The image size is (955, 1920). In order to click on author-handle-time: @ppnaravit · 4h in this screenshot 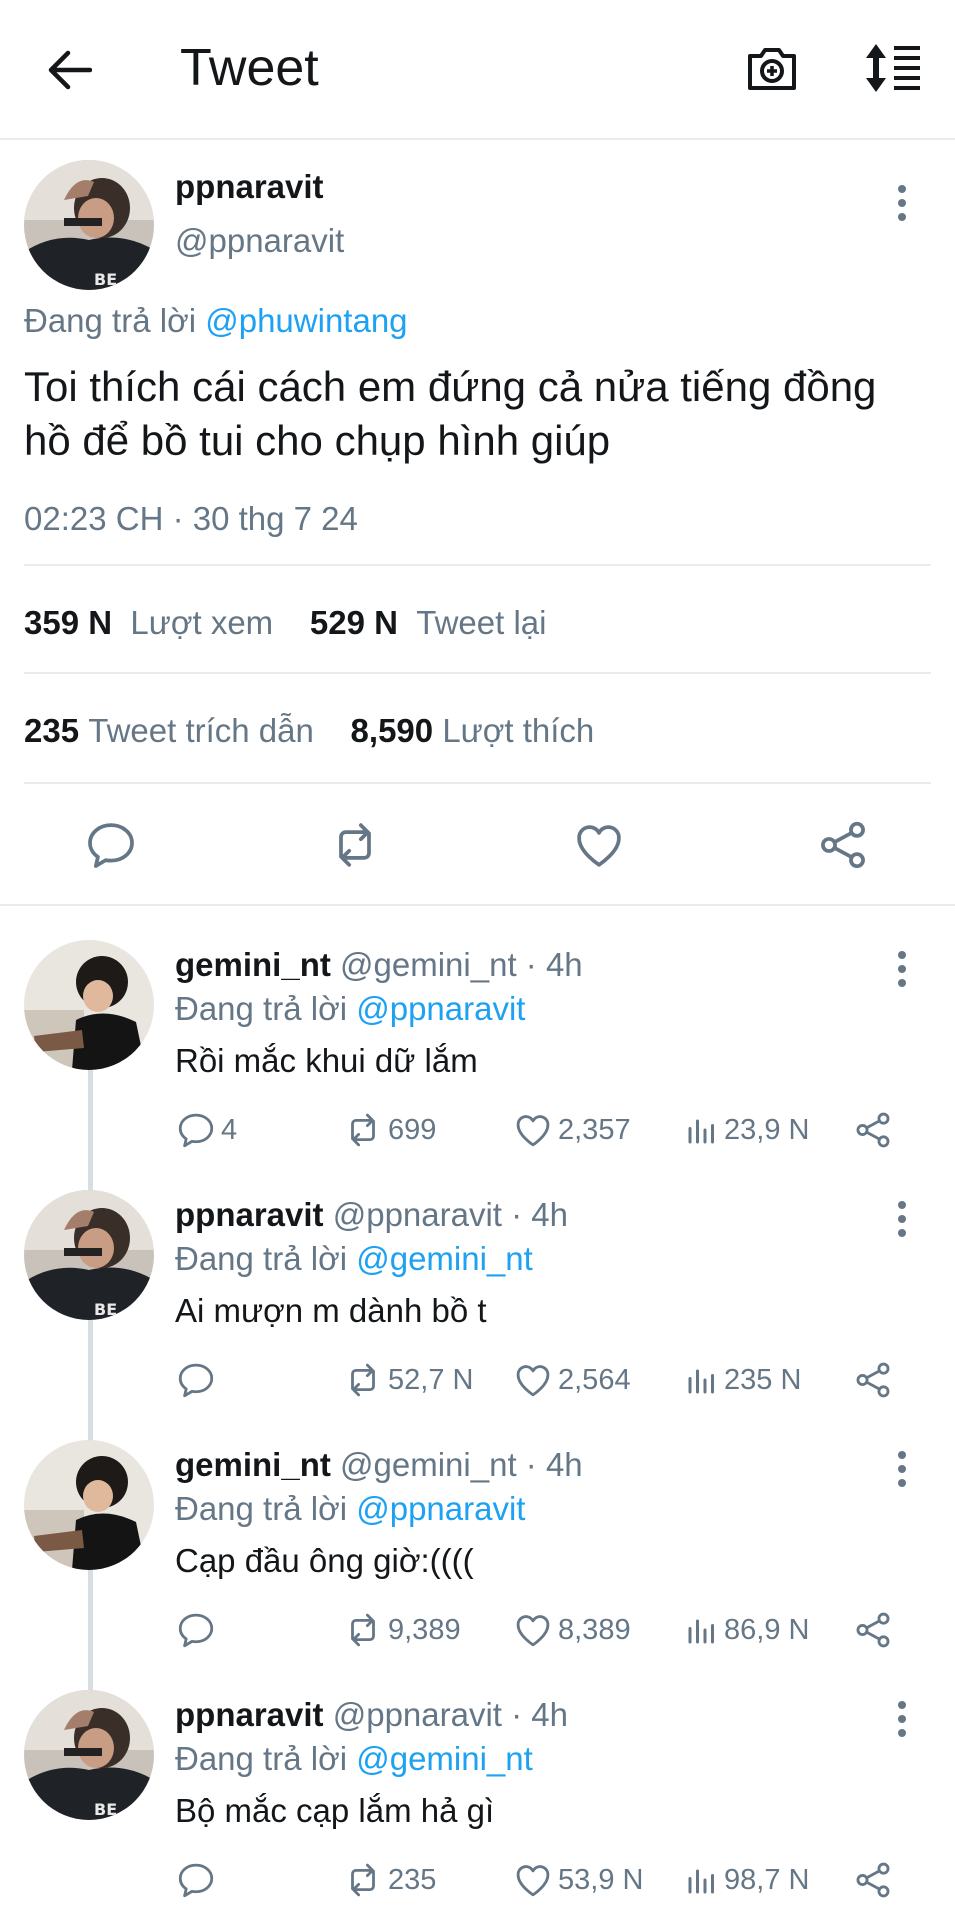, I will do `click(450, 1714)`.